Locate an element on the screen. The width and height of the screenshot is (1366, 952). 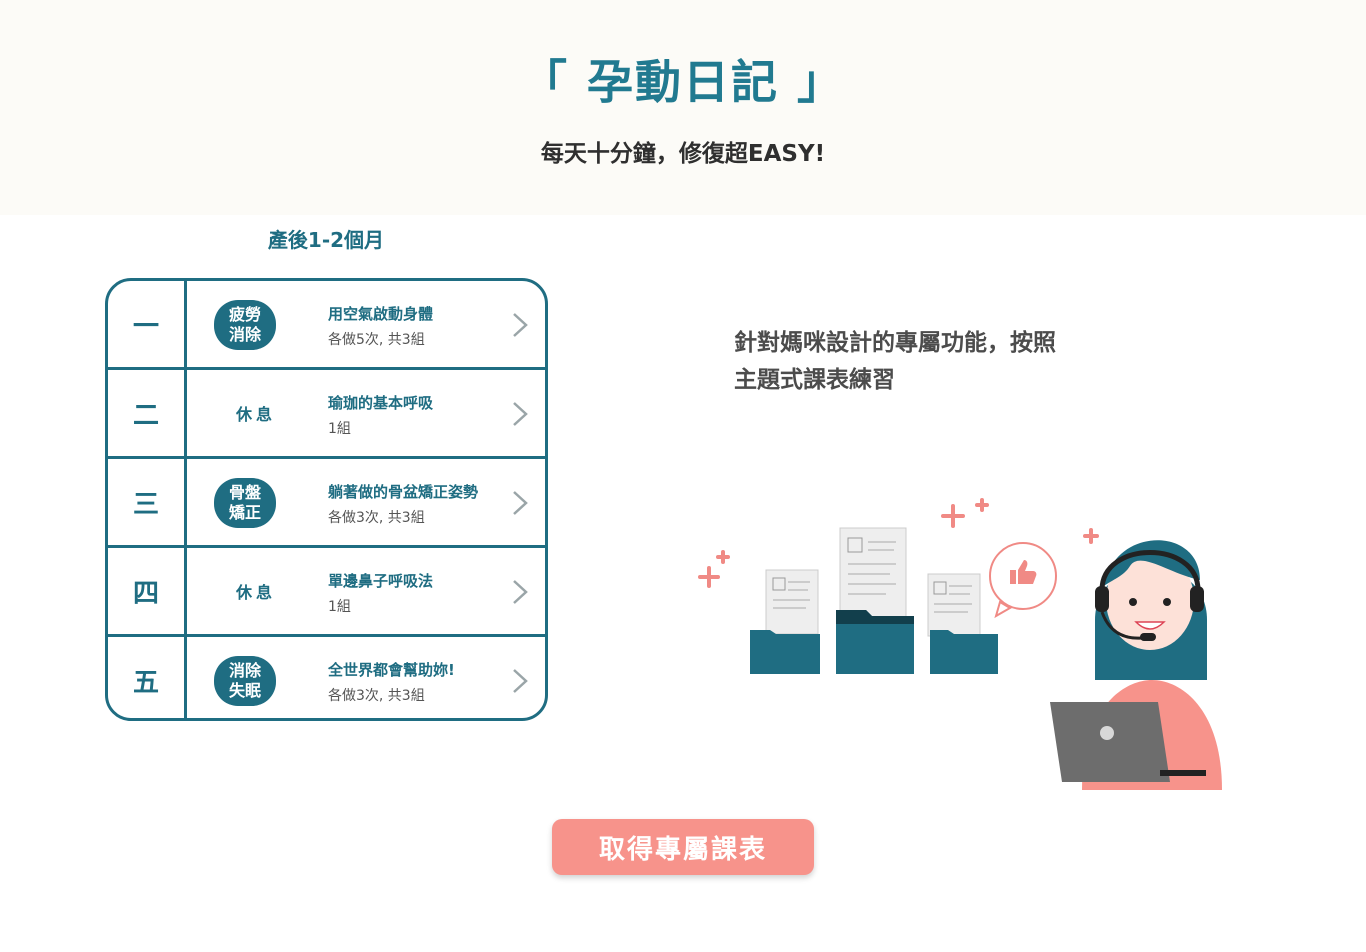
schedule-row-day-4: 四 休息 單邊鼻子呼吸法 1組 is located at coordinates (326, 592).